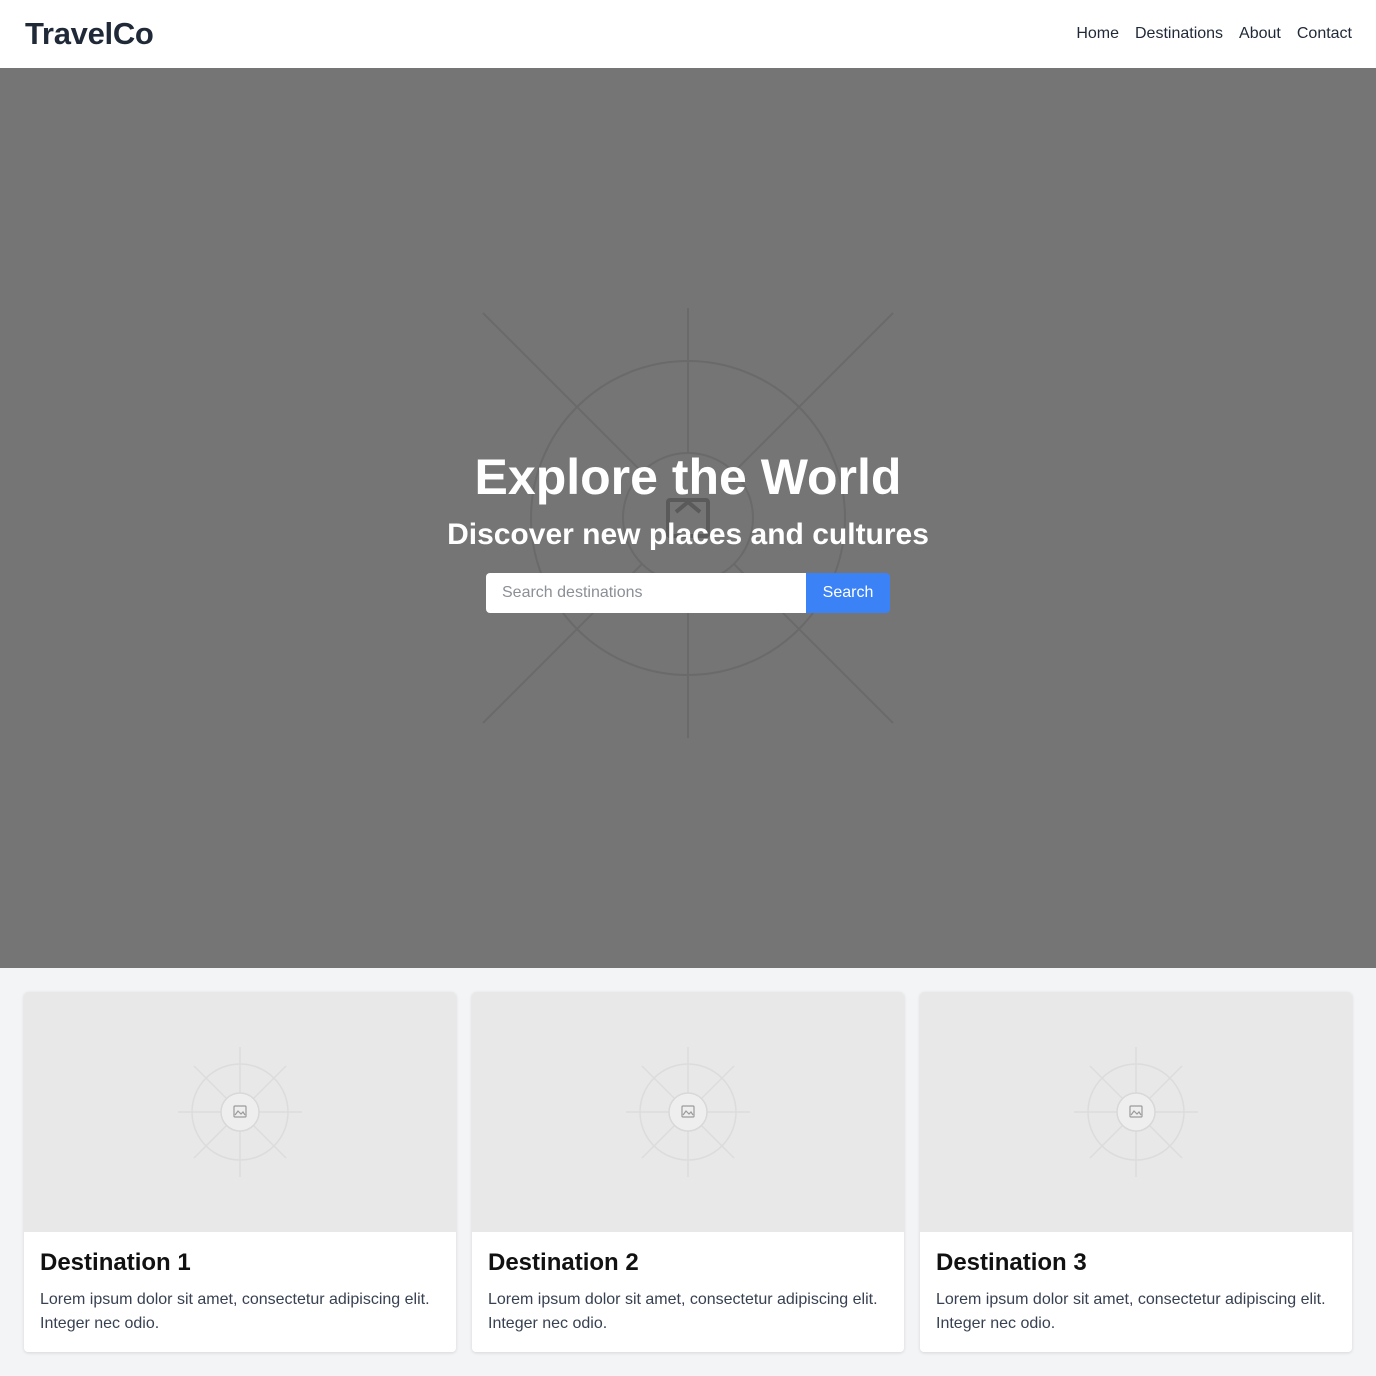 The image size is (1376, 1376). Describe the element at coordinates (1324, 34) in the screenshot. I see `nav-link-contact: Contact` at that location.